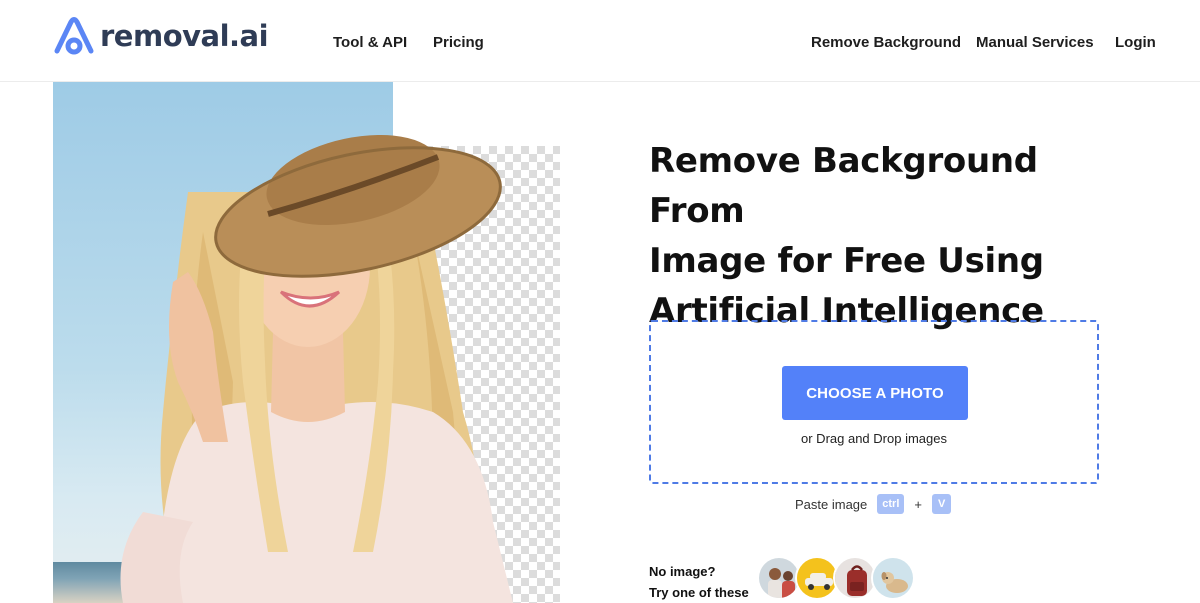  Describe the element at coordinates (918, 504) in the screenshot. I see `plus-sign: +` at that location.